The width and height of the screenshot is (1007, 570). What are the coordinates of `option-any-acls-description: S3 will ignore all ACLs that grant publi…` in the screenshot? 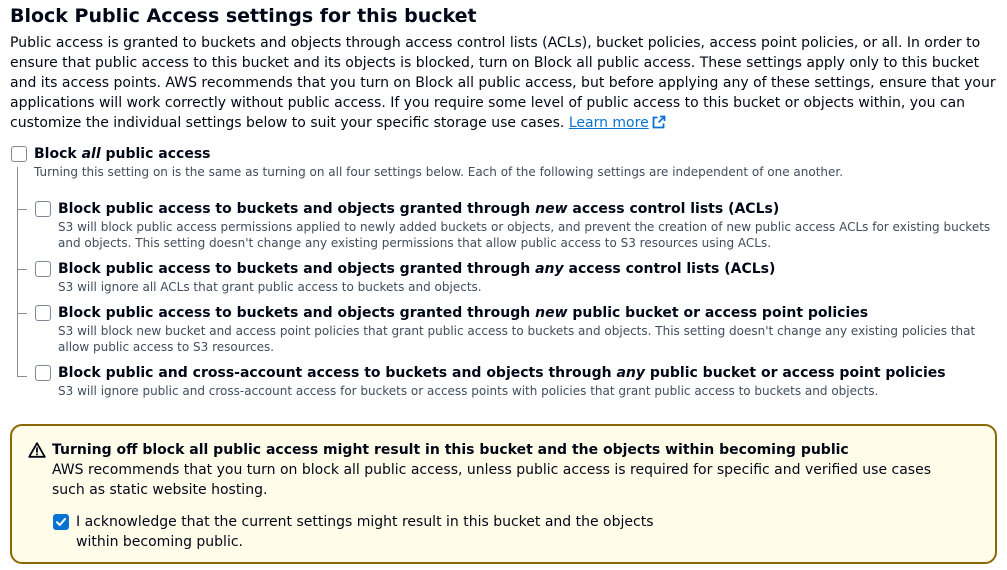 It's located at (270, 287).